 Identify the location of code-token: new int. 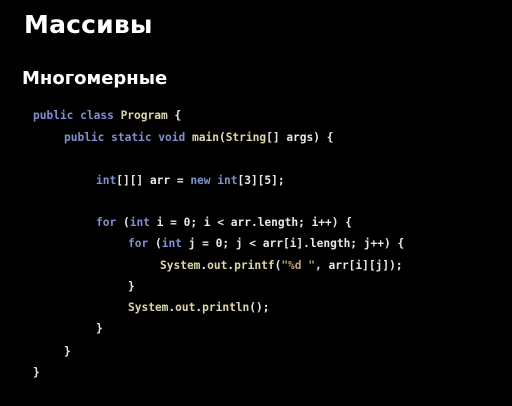
(214, 180).